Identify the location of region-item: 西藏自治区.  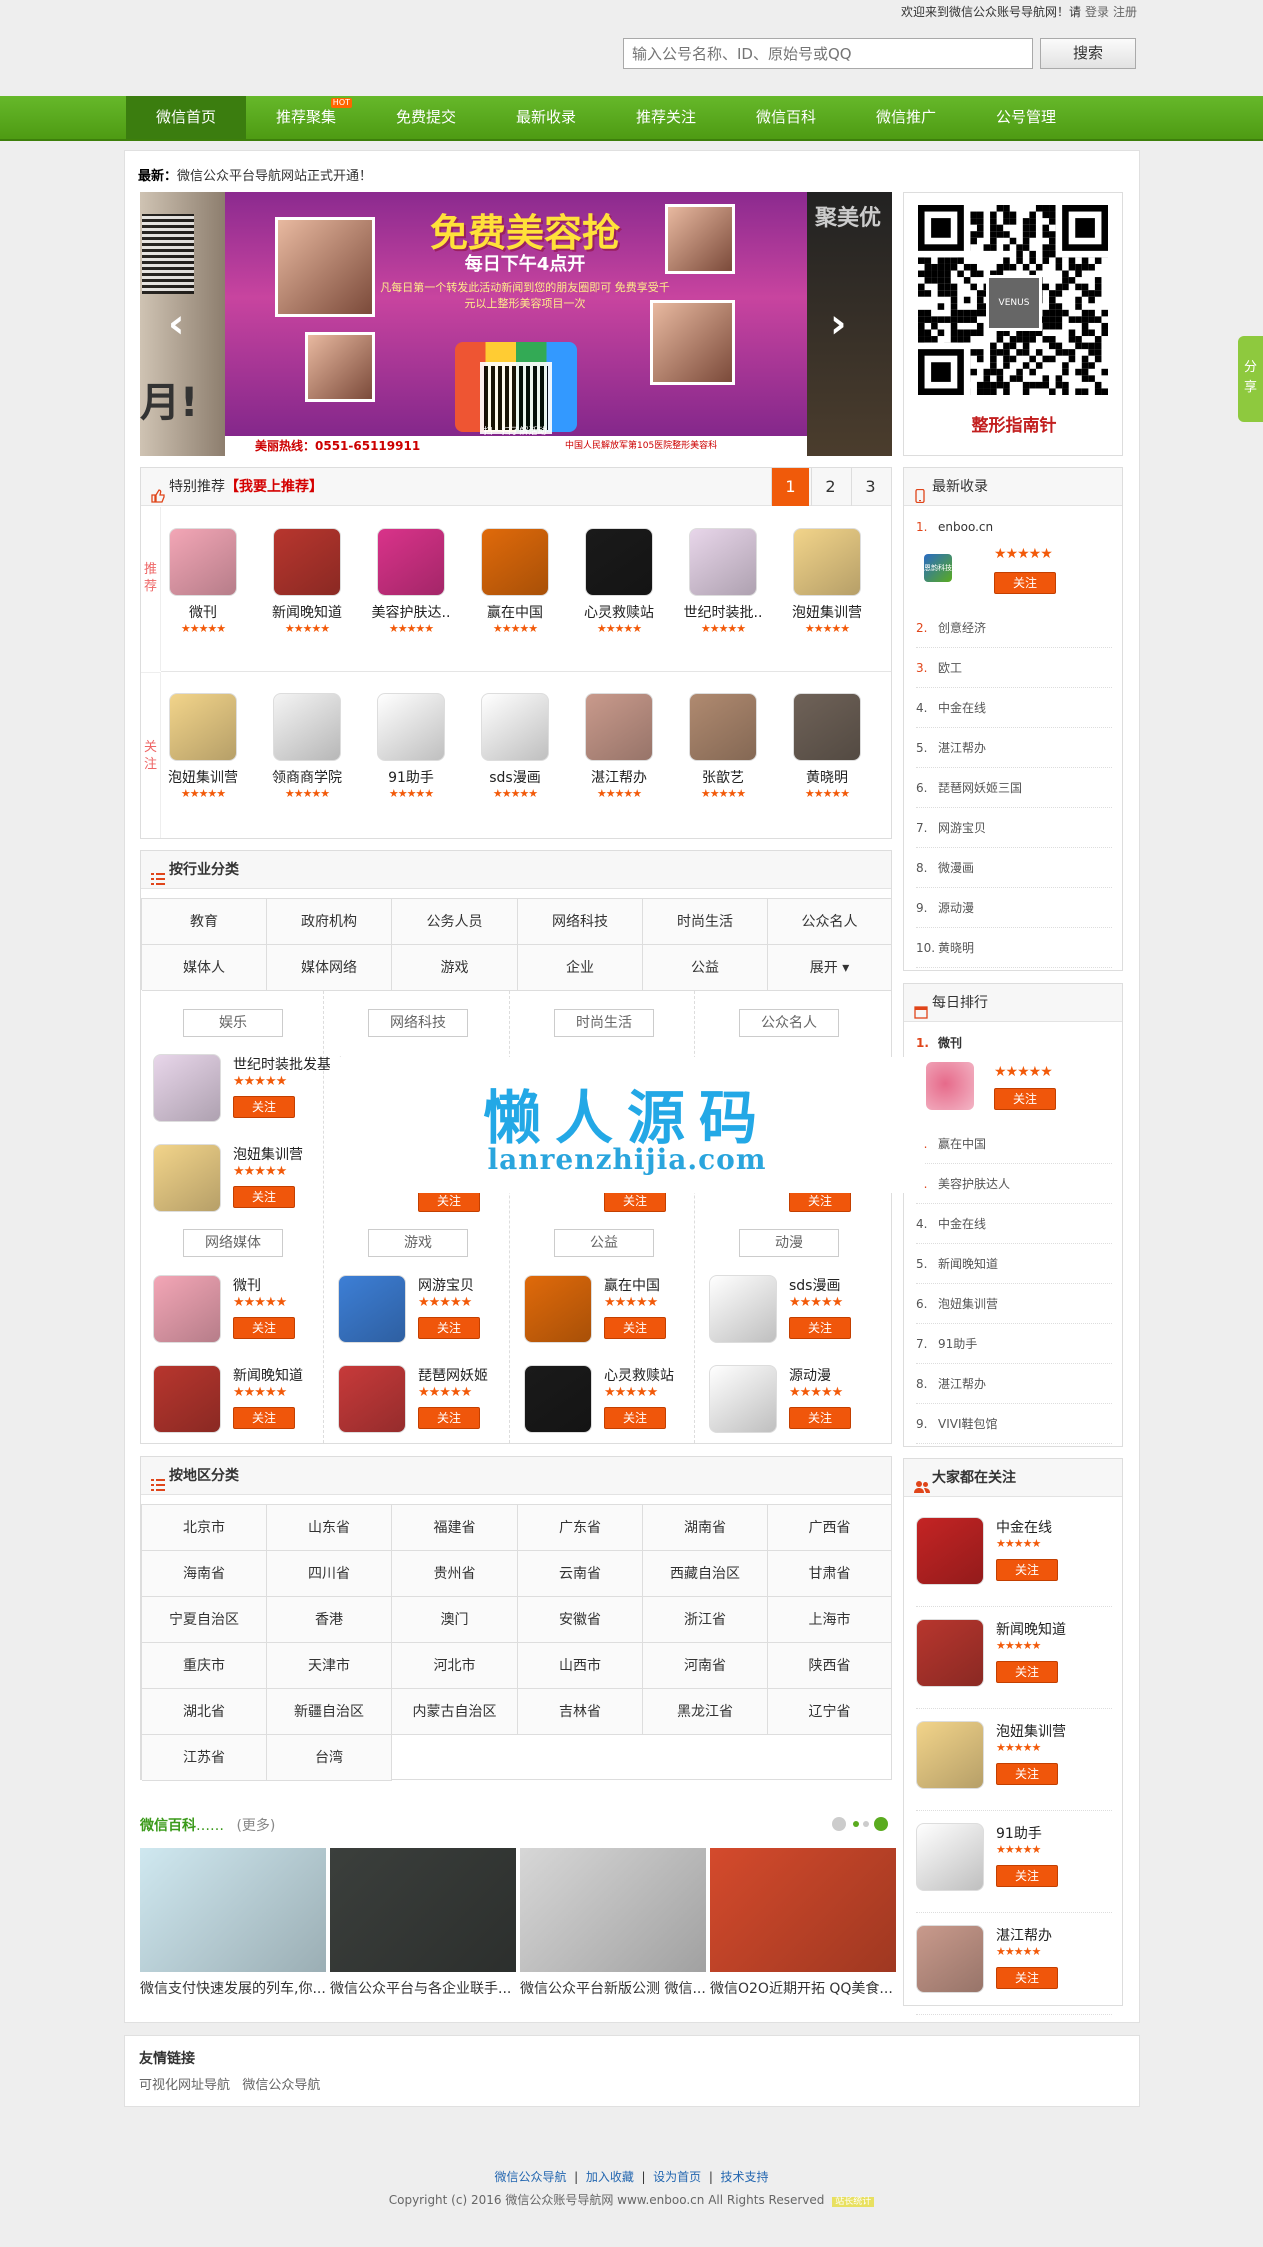
(705, 1574).